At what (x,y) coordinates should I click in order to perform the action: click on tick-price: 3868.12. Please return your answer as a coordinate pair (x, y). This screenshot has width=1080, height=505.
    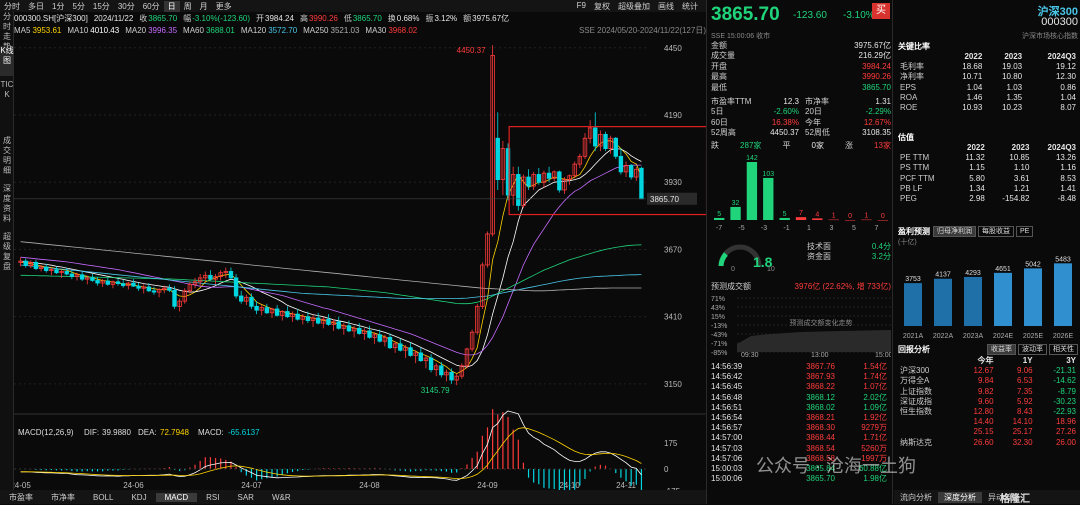
    Looking at the image, I should click on (820, 397).